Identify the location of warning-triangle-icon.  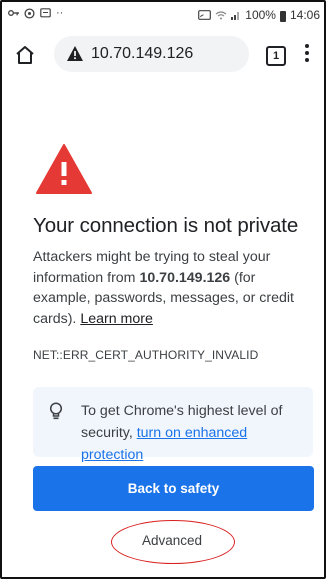
(64, 169).